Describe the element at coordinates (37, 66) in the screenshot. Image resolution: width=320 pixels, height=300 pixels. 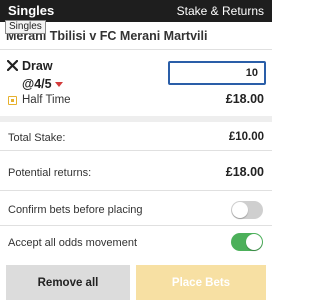
I see `selection-name: Draw` at that location.